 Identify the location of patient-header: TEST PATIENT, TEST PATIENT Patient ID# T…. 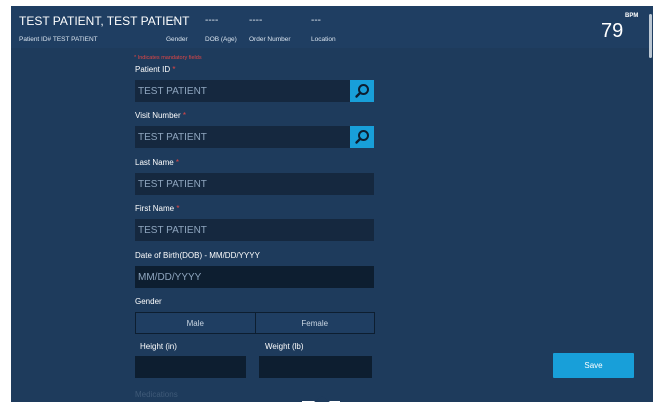
(332, 27).